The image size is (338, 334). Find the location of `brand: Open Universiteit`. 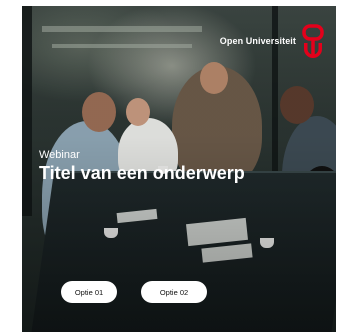

brand: Open Universiteit is located at coordinates (272, 41).